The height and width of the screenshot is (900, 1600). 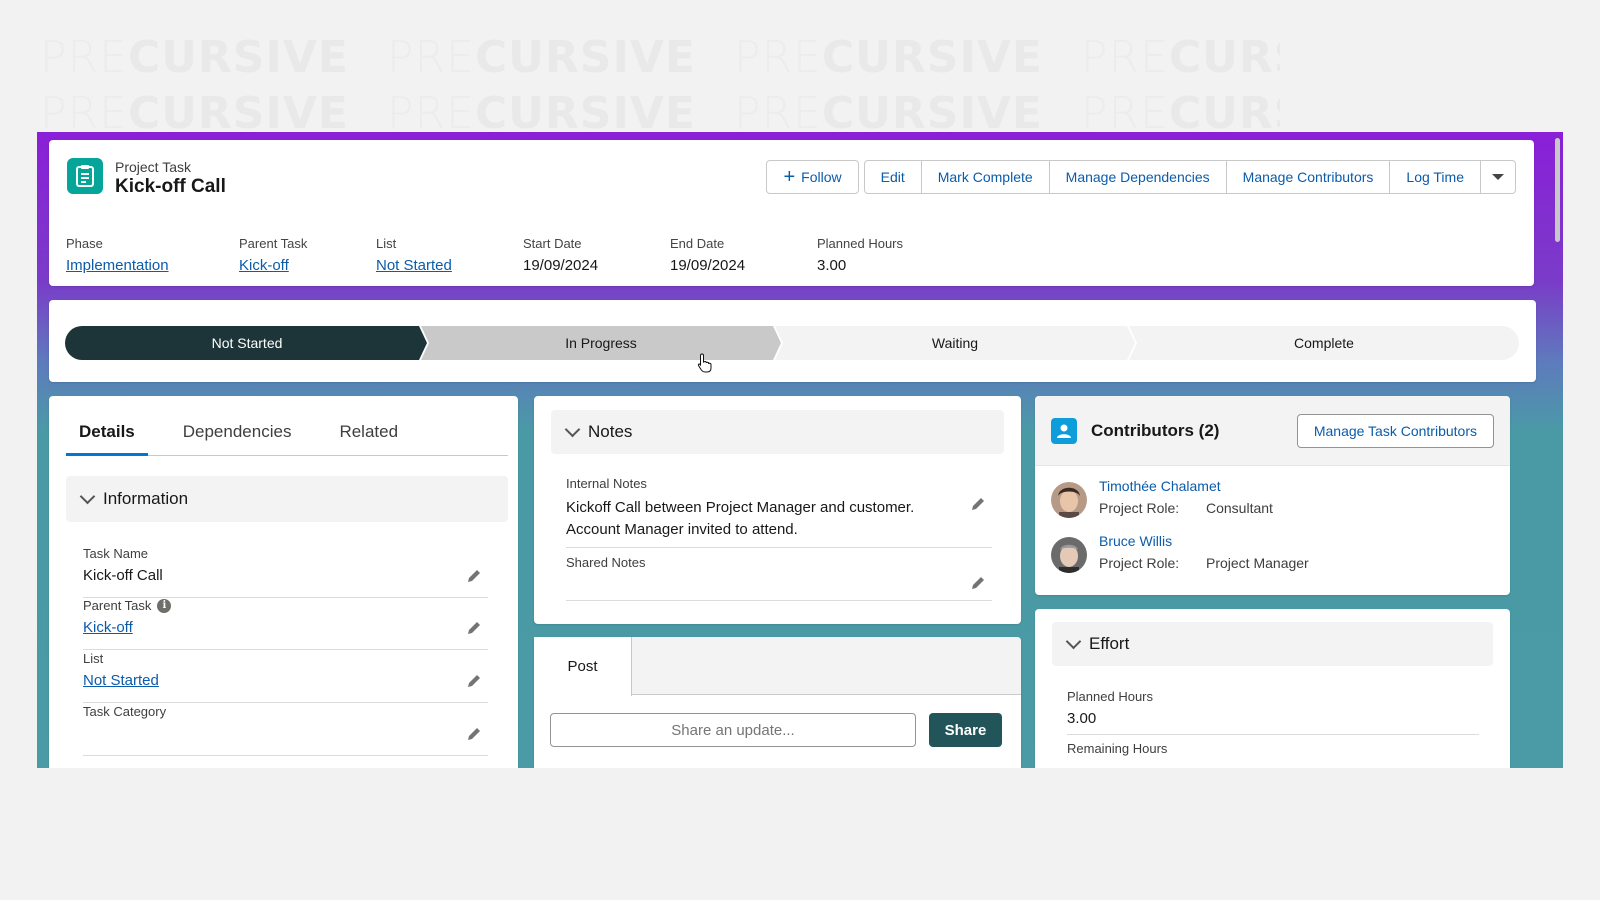 I want to click on field-shared-notes: Shared Notes, so click(x=779, y=578).